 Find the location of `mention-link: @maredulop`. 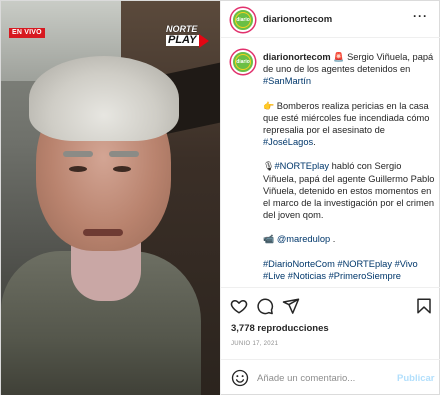

mention-link: @maredulop is located at coordinates (303, 239).